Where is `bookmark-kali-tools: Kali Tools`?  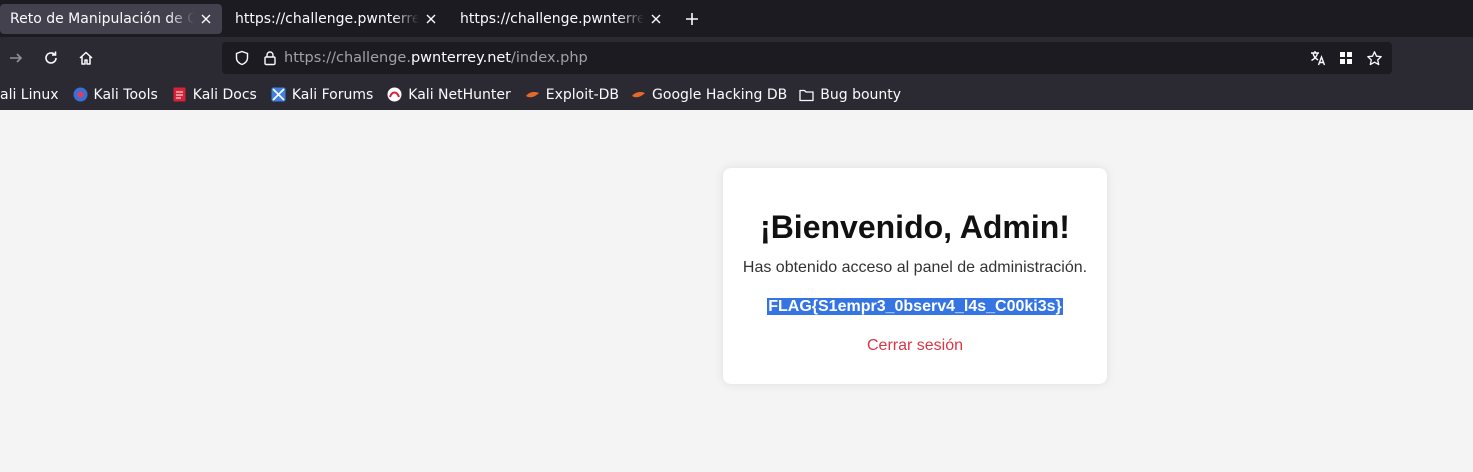 bookmark-kali-tools: Kali Tools is located at coordinates (115, 95).